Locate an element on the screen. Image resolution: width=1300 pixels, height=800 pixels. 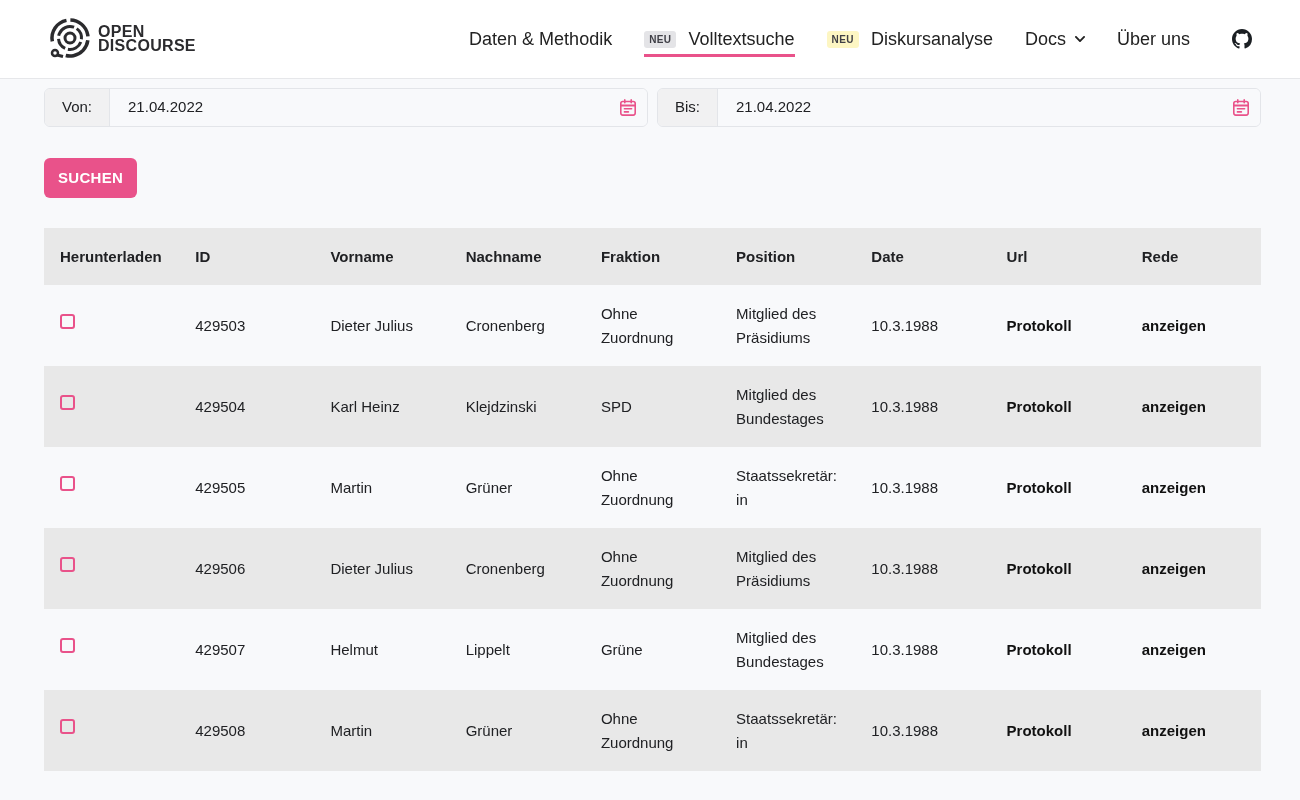
record-id: 429505 is located at coordinates (220, 487).